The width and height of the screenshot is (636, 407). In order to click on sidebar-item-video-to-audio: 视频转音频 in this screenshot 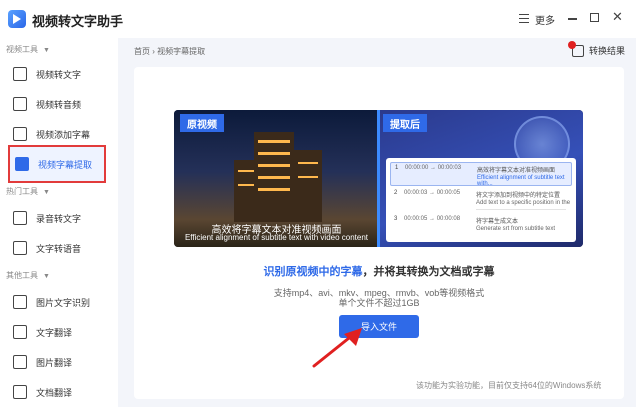, I will do `click(58, 104)`.